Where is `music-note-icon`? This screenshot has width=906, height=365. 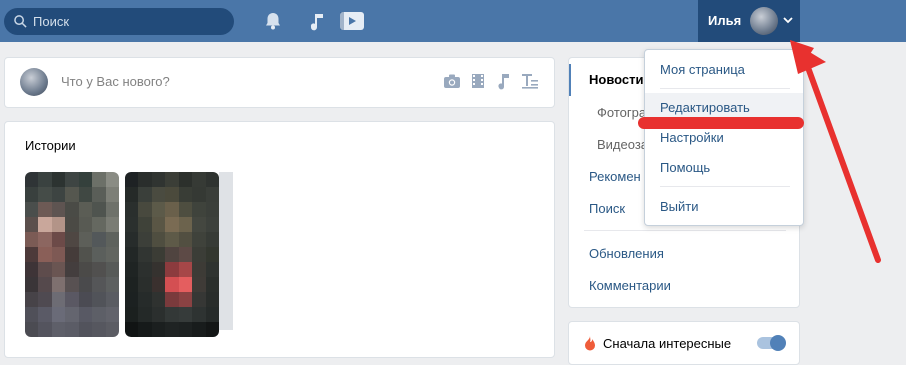 music-note-icon is located at coordinates (318, 21).